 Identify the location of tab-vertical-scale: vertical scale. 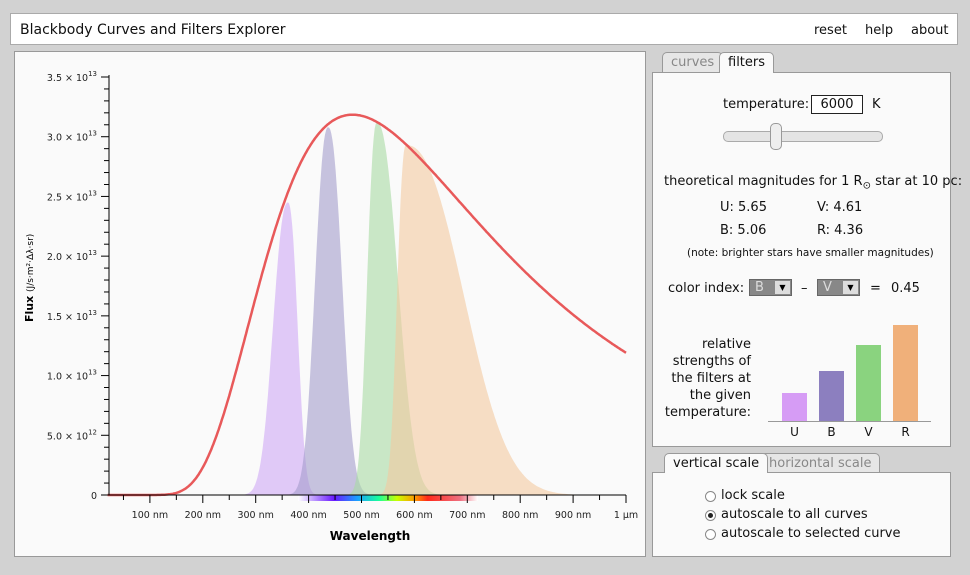
(716, 463).